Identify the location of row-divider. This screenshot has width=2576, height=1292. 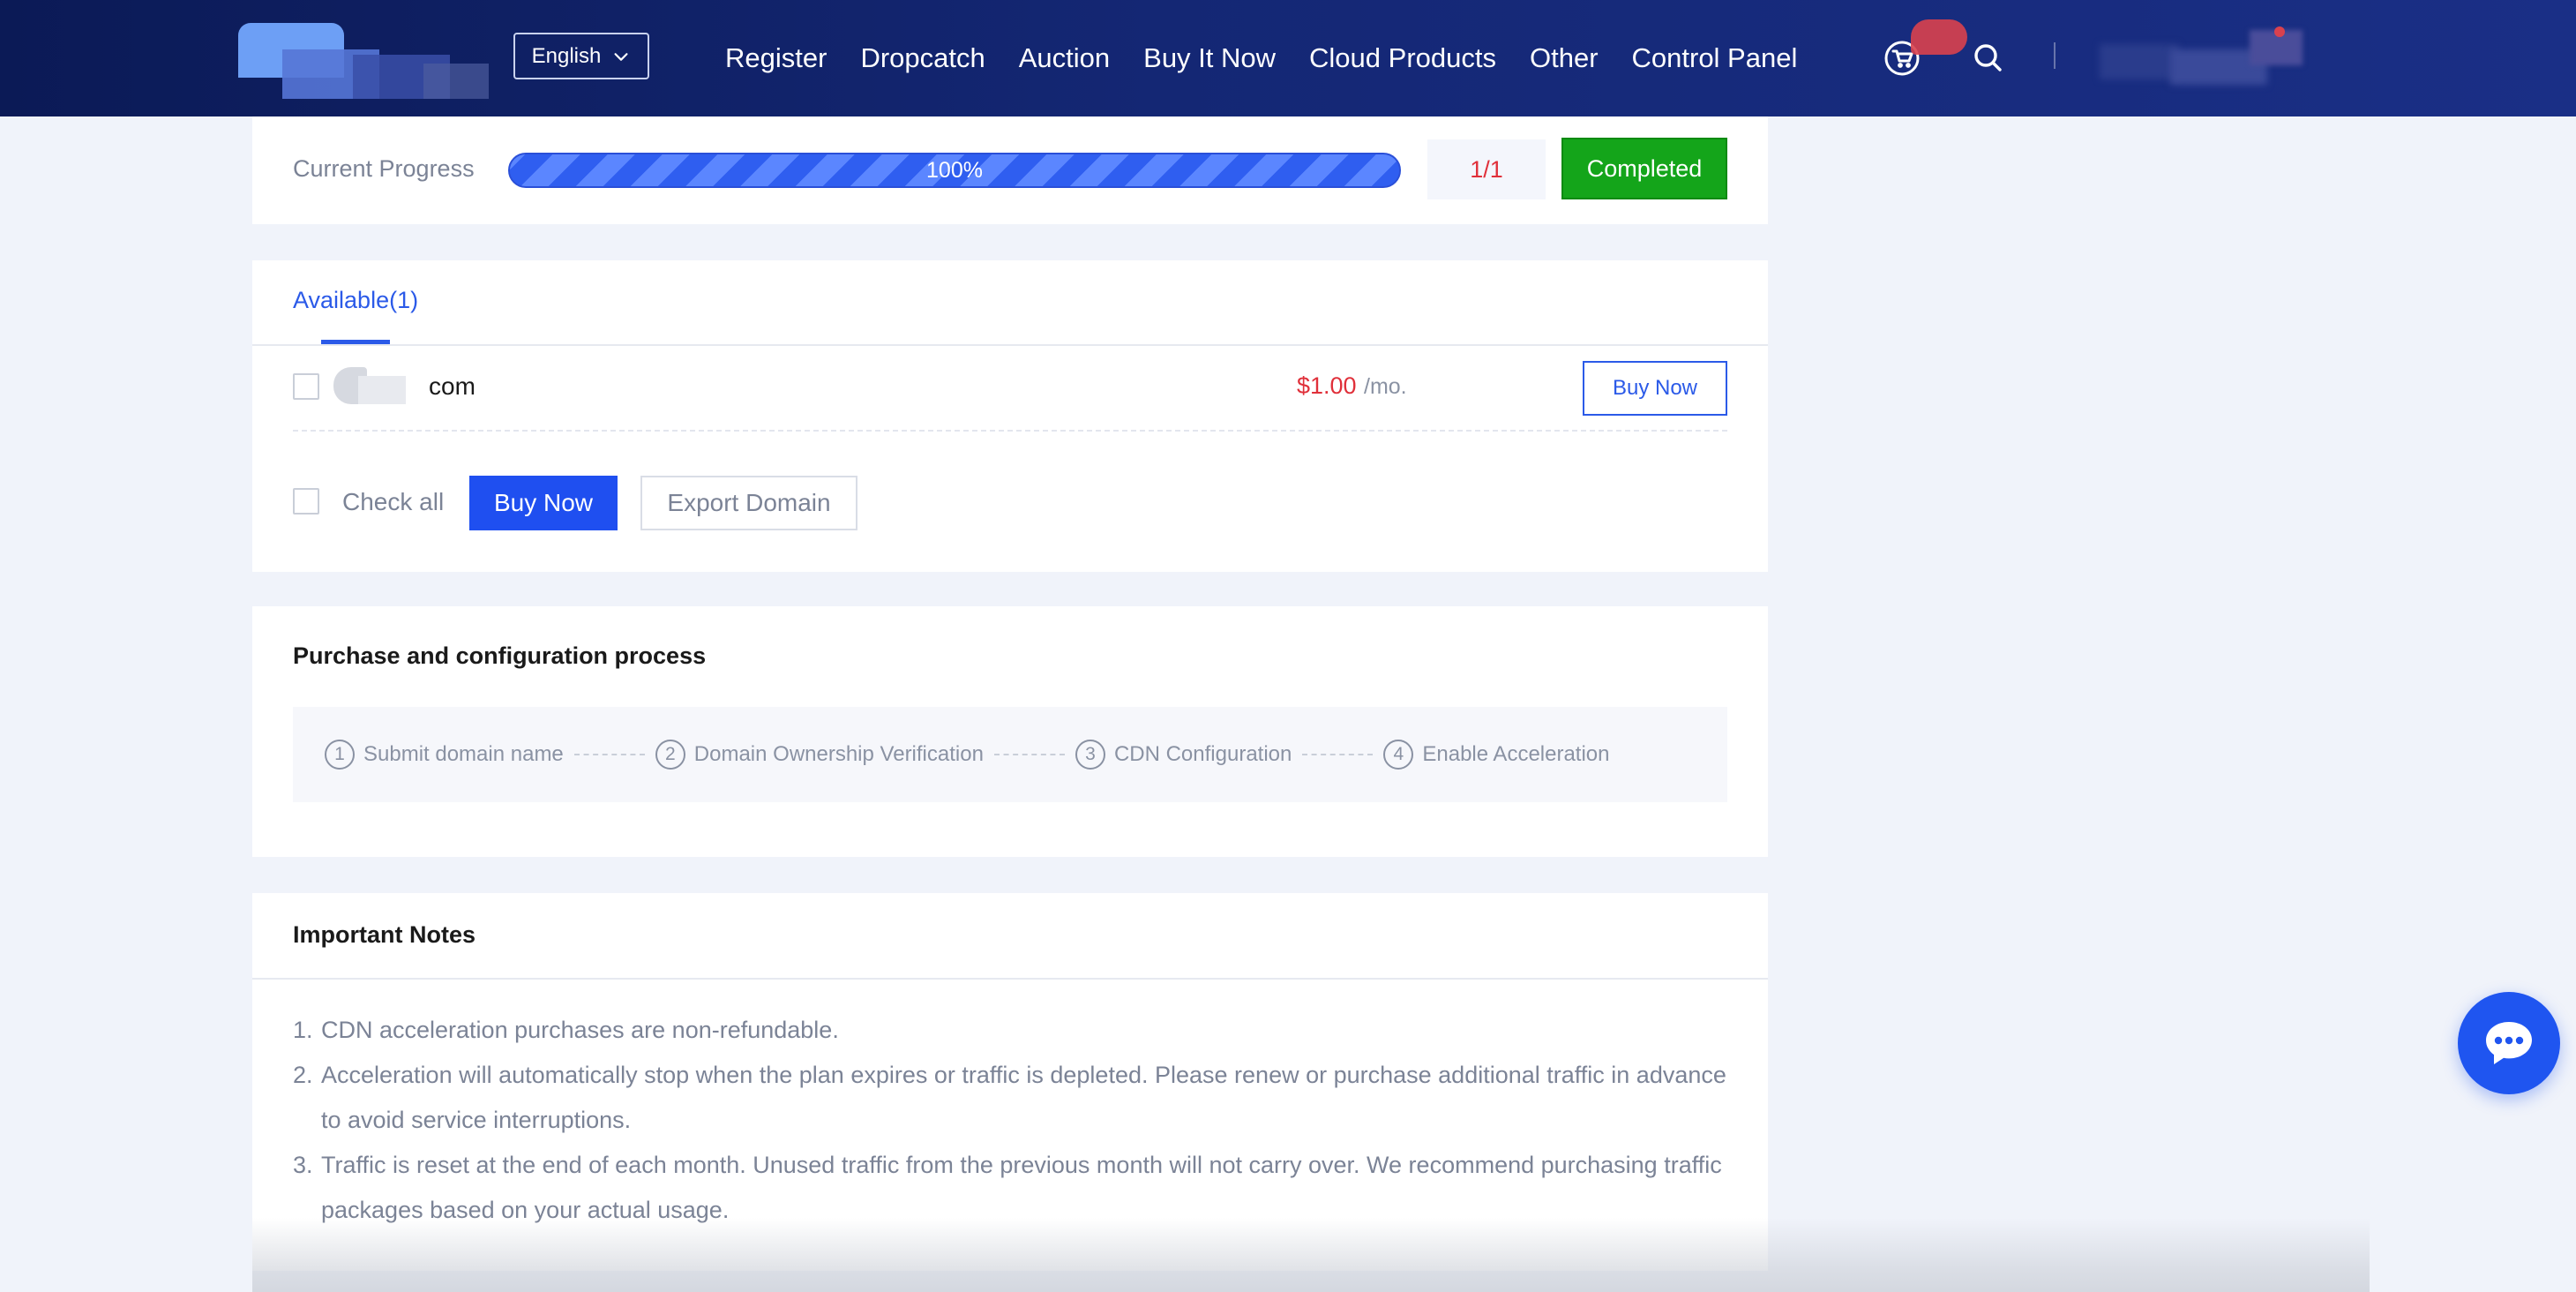
(1010, 431).